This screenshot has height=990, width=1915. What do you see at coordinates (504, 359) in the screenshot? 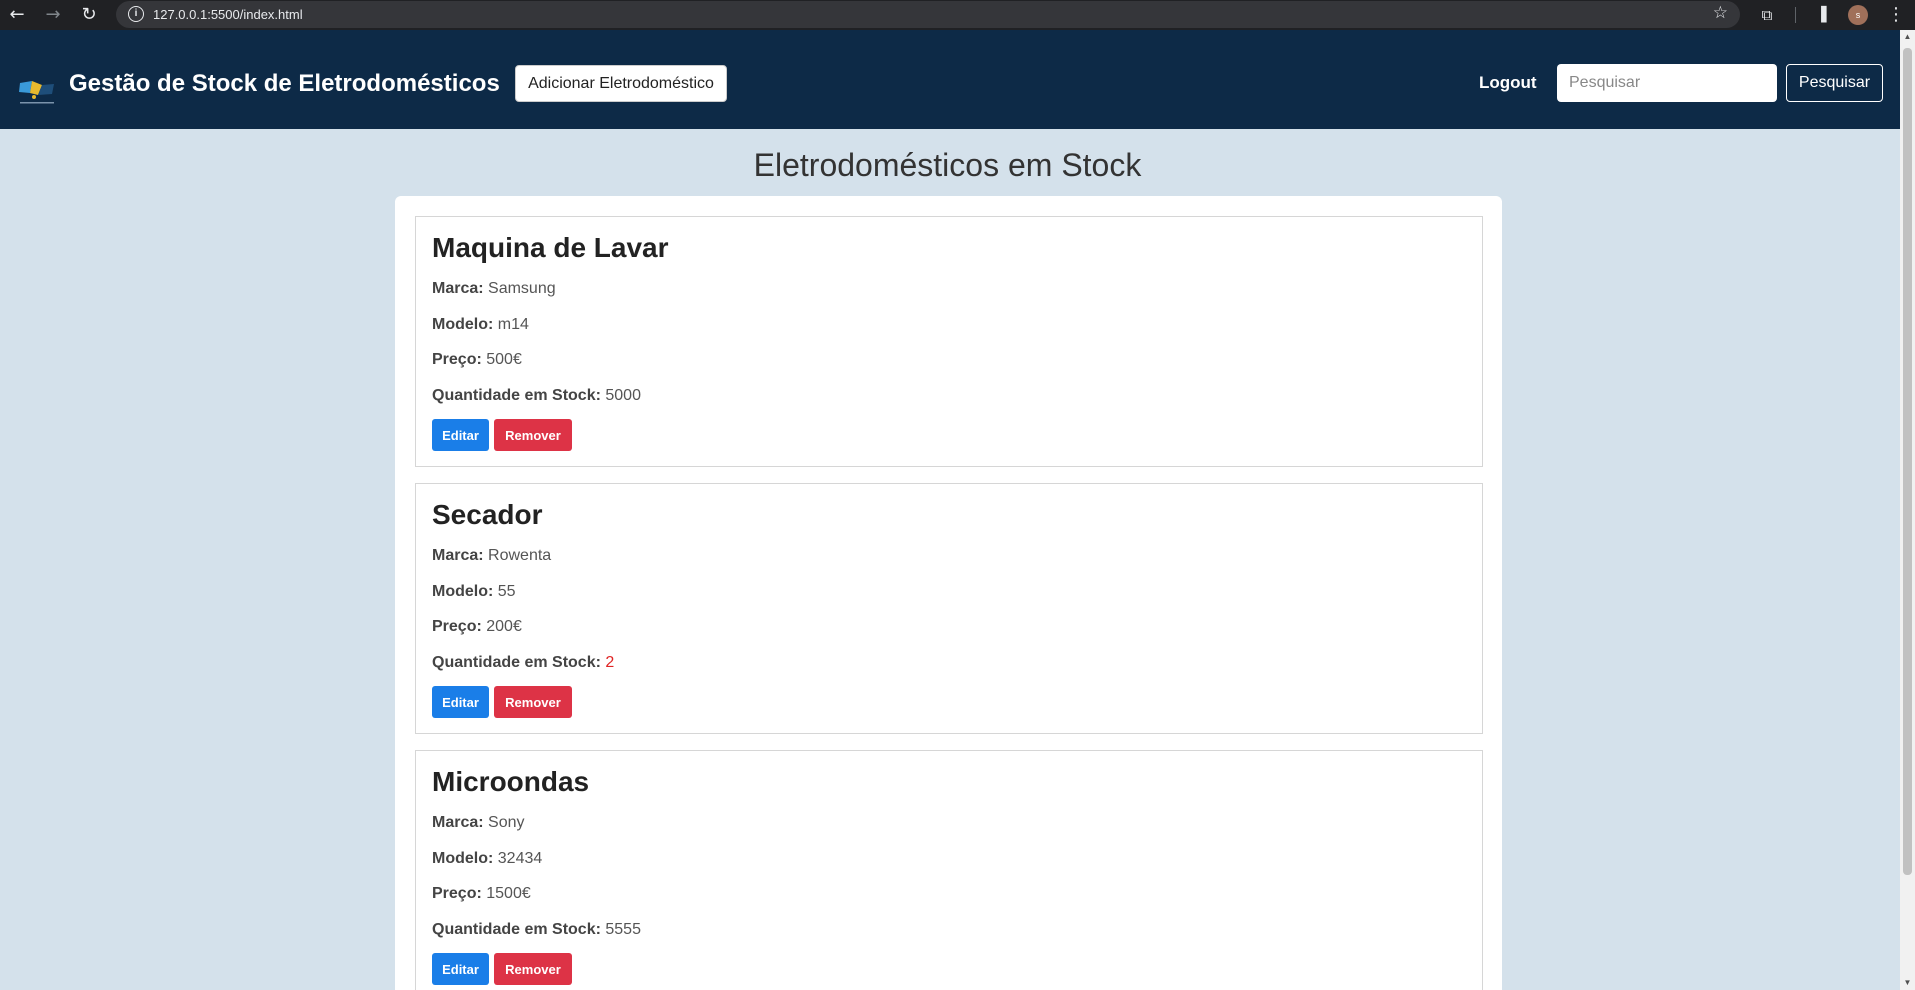
I see `price-value: 500€` at bounding box center [504, 359].